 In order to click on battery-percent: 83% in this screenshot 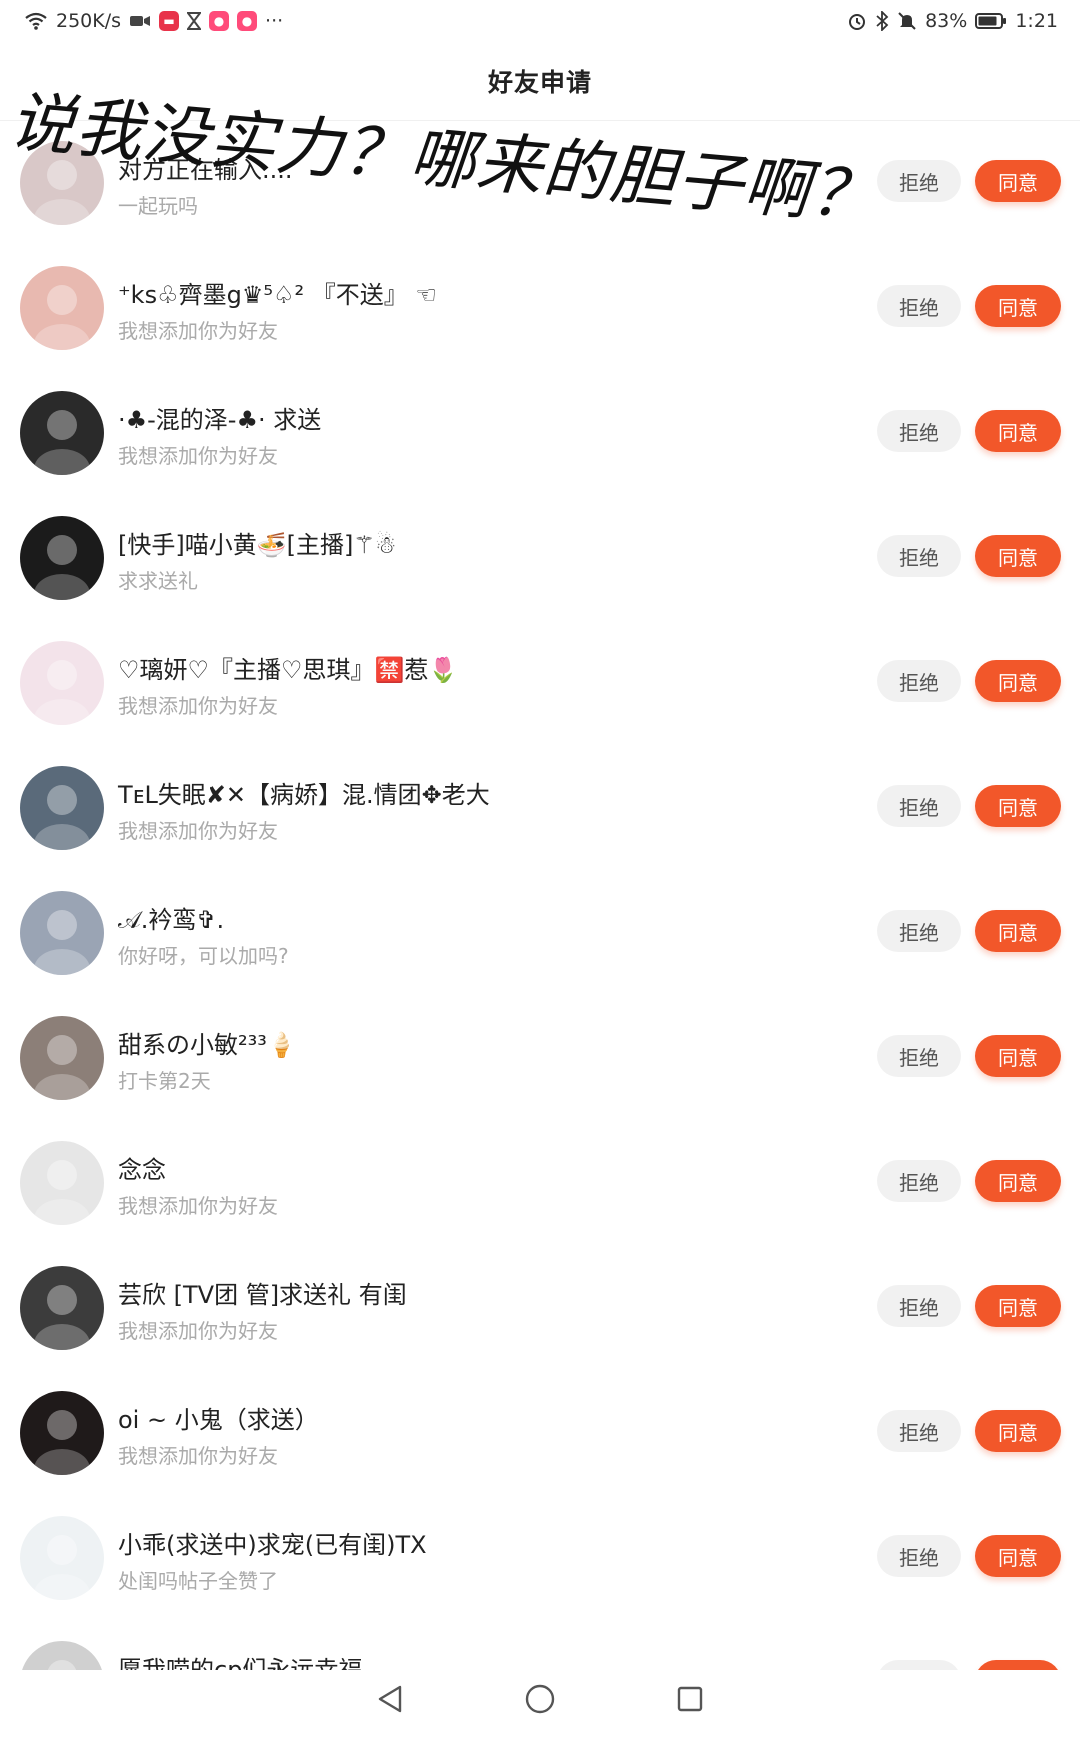, I will do `click(946, 21)`.